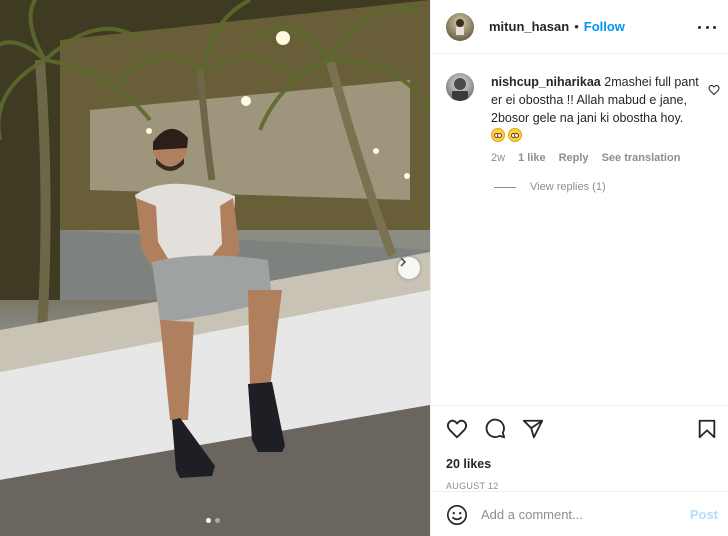 The image size is (728, 536). Describe the element at coordinates (498, 158) in the screenshot. I see `comment-time: 2w` at that location.